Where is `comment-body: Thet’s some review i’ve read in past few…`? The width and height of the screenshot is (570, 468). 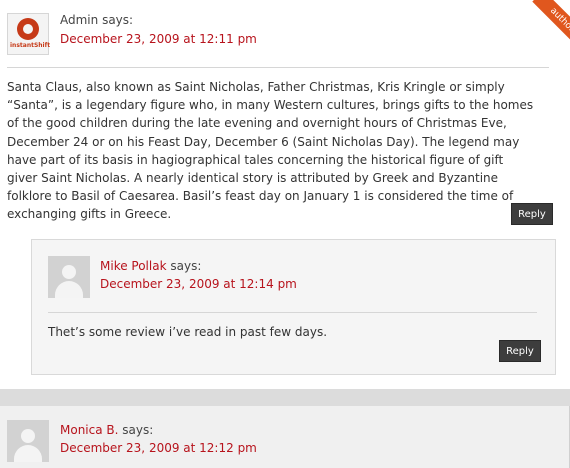
comment-body: Thet’s some review i’ve read in past few… is located at coordinates (188, 332).